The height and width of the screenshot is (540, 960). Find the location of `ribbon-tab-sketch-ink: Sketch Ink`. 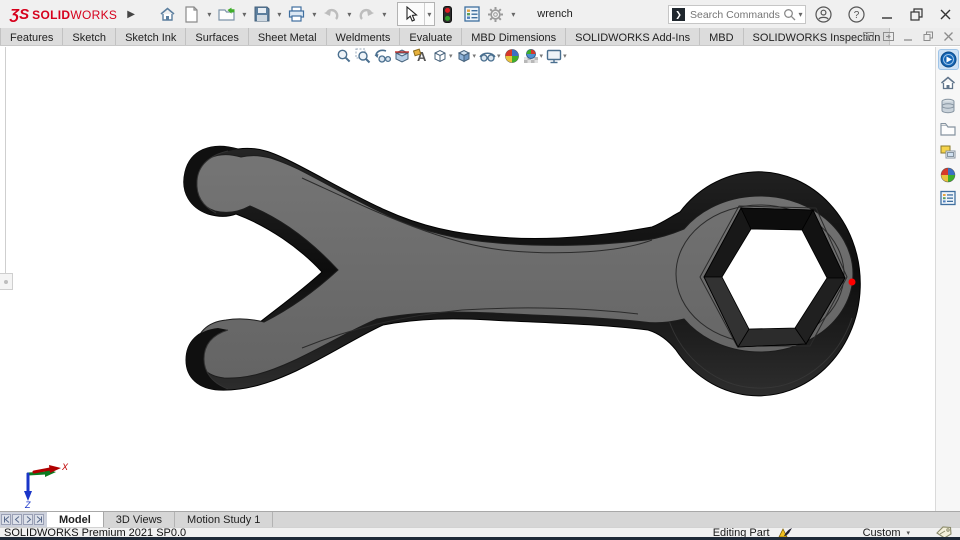

ribbon-tab-sketch-ink: Sketch Ink is located at coordinates (151, 36).